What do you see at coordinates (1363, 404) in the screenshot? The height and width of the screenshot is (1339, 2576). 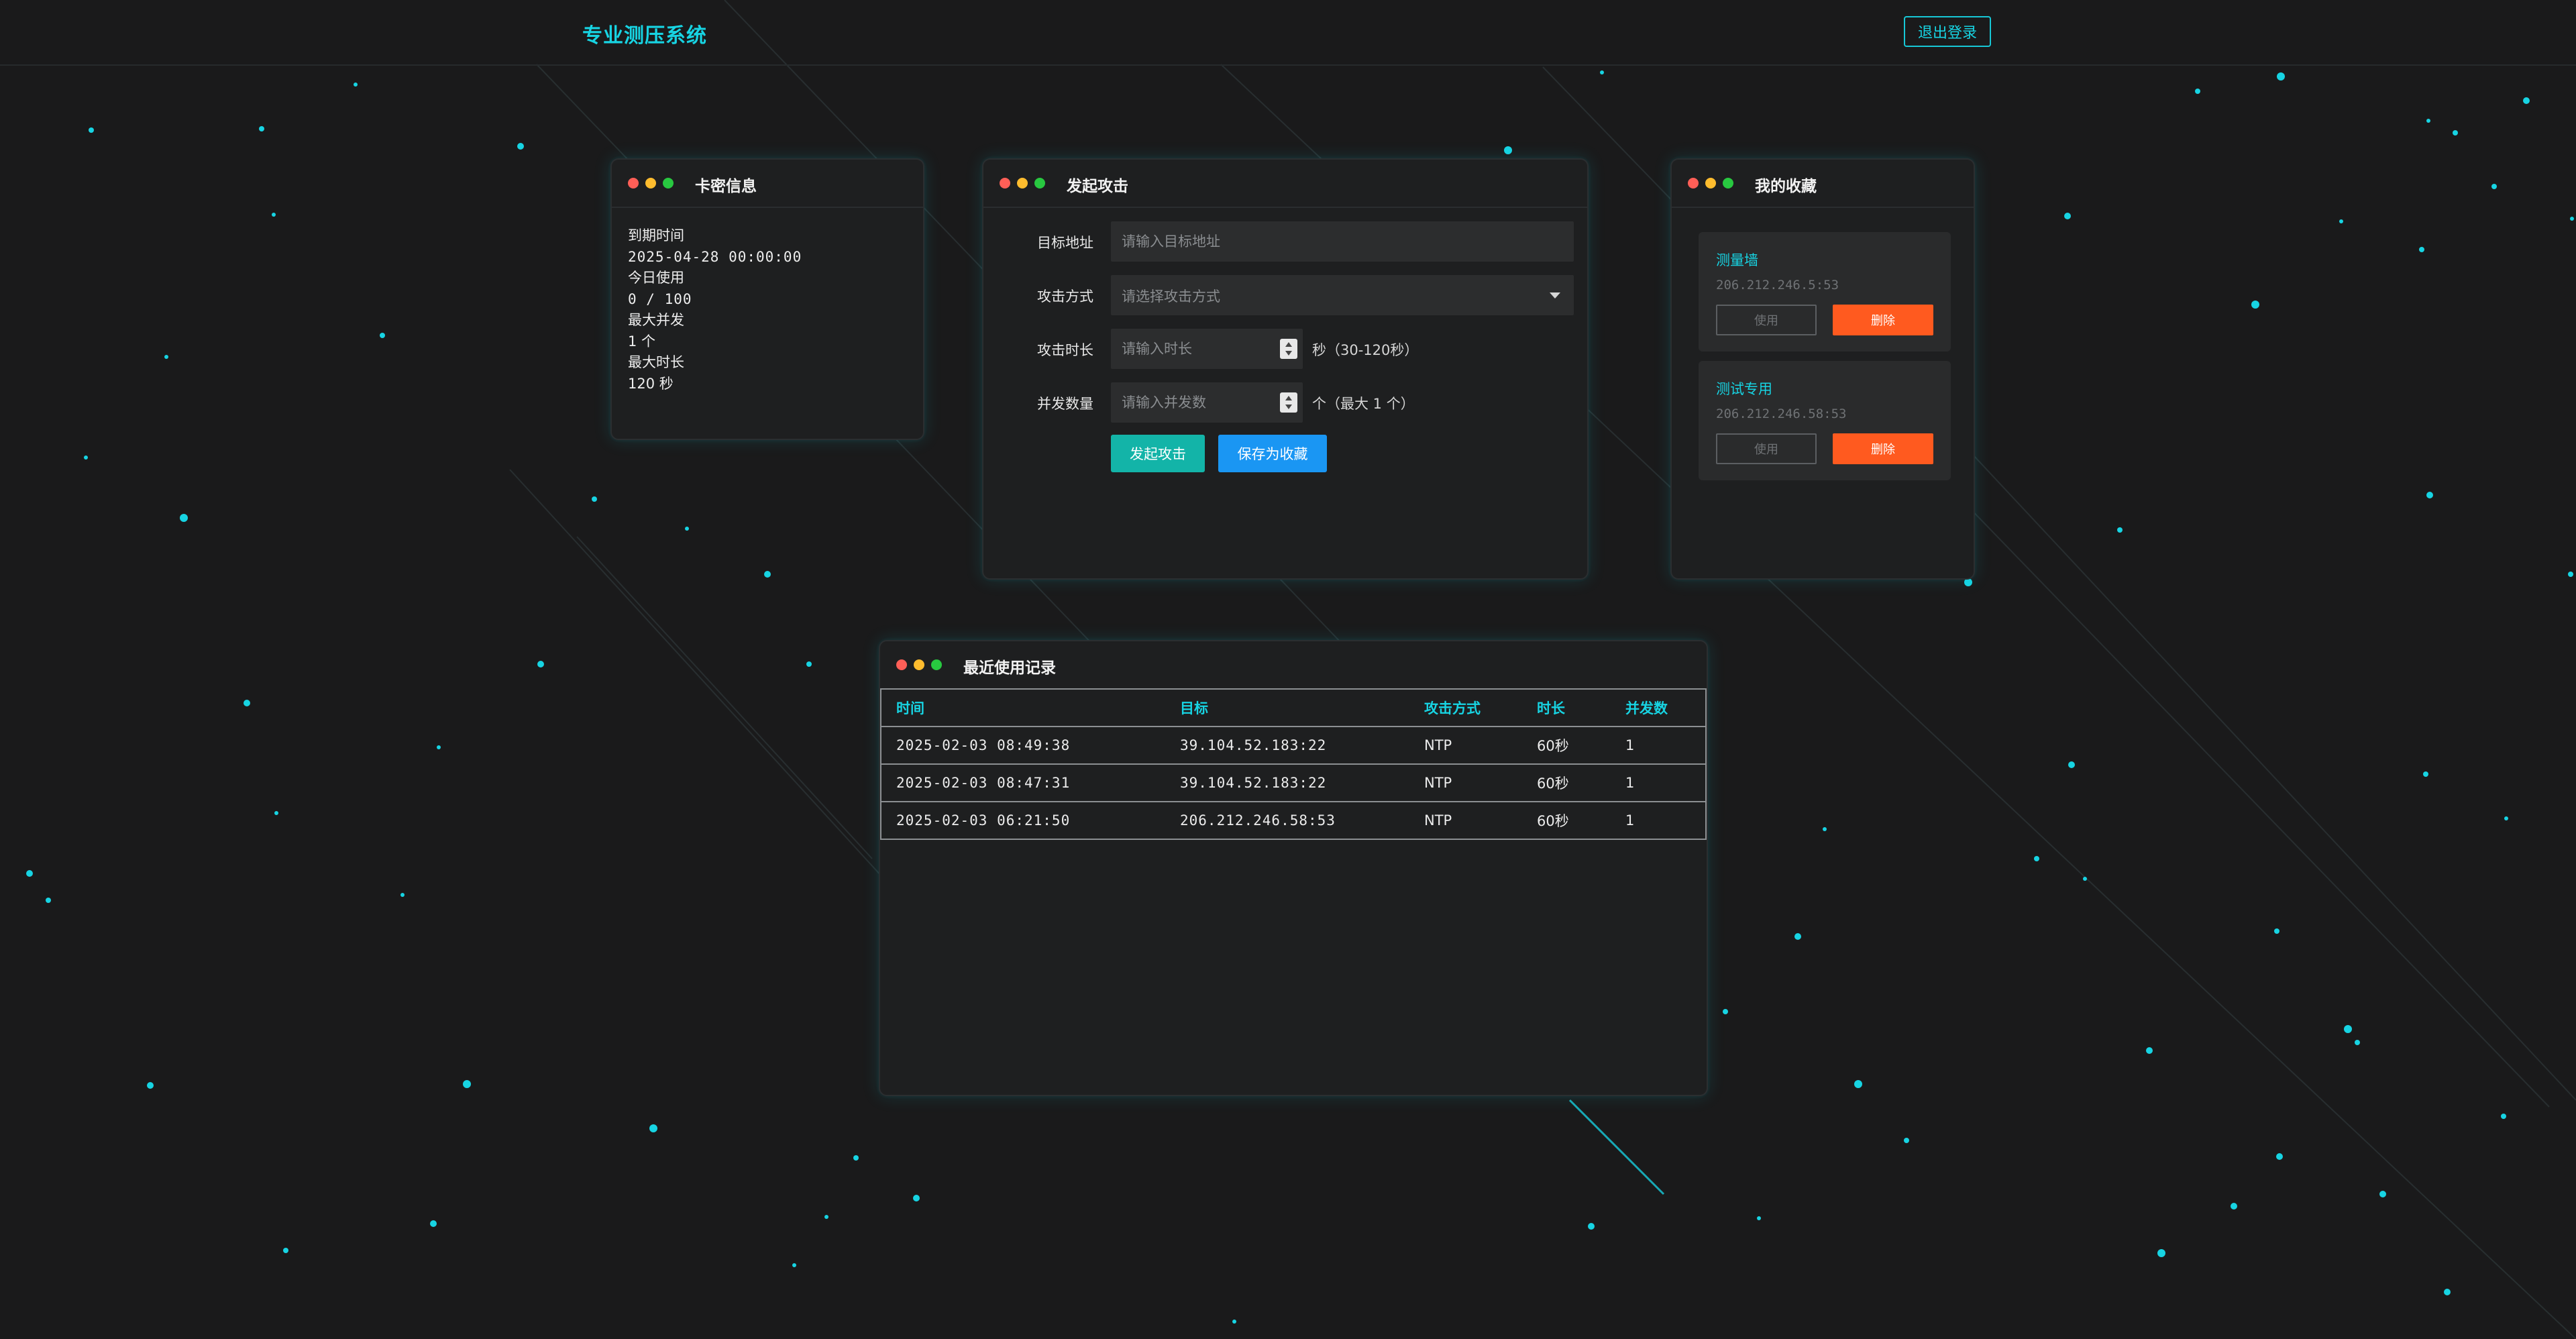 I see `concurrent-unit: 个（最大 1 个）` at bounding box center [1363, 404].